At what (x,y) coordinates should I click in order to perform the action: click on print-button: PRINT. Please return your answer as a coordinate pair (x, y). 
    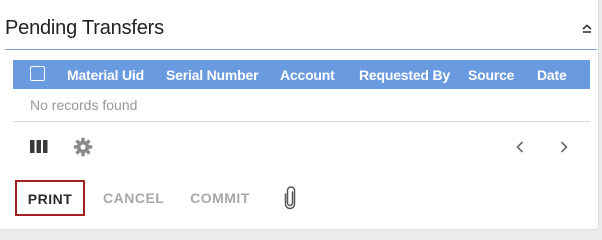
    Looking at the image, I should click on (50, 198).